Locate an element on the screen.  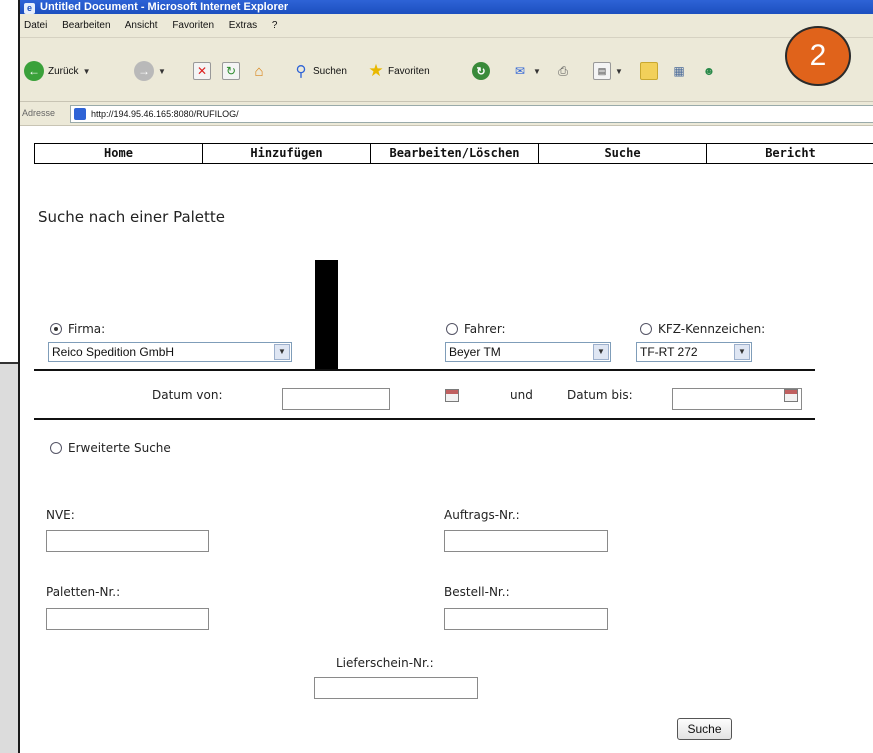
refresh-button: ↻ is located at coordinates (231, 71).